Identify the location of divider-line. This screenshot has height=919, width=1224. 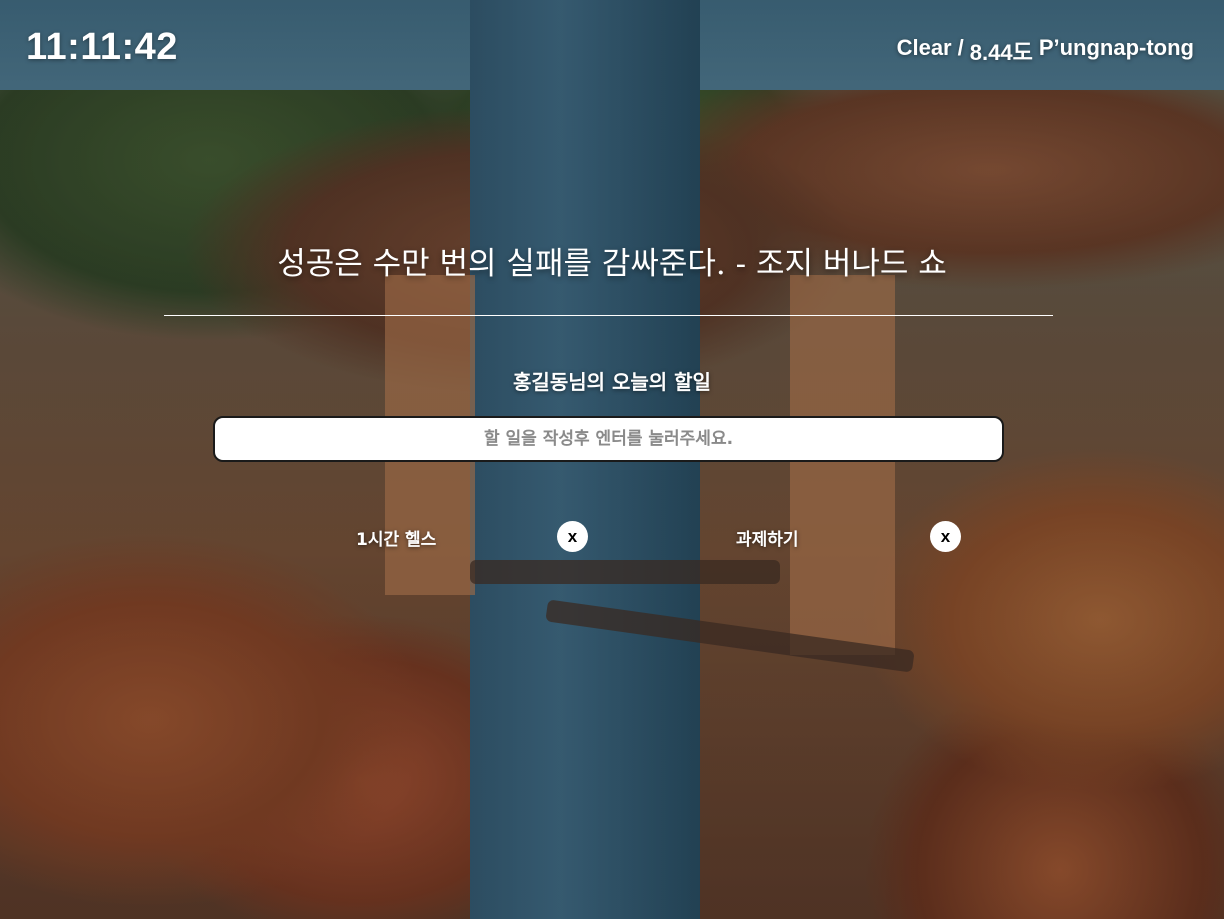
(608, 315).